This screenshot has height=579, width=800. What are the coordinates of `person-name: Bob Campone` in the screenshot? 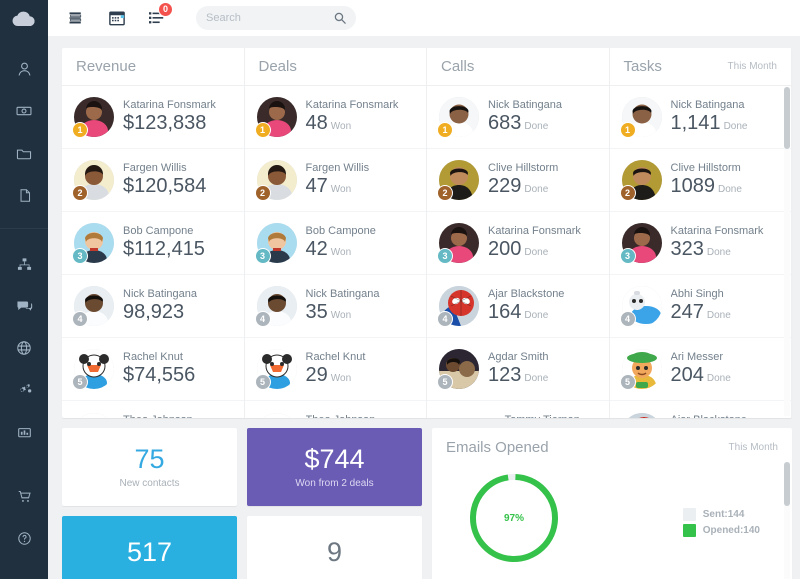 It's located at (340, 230).